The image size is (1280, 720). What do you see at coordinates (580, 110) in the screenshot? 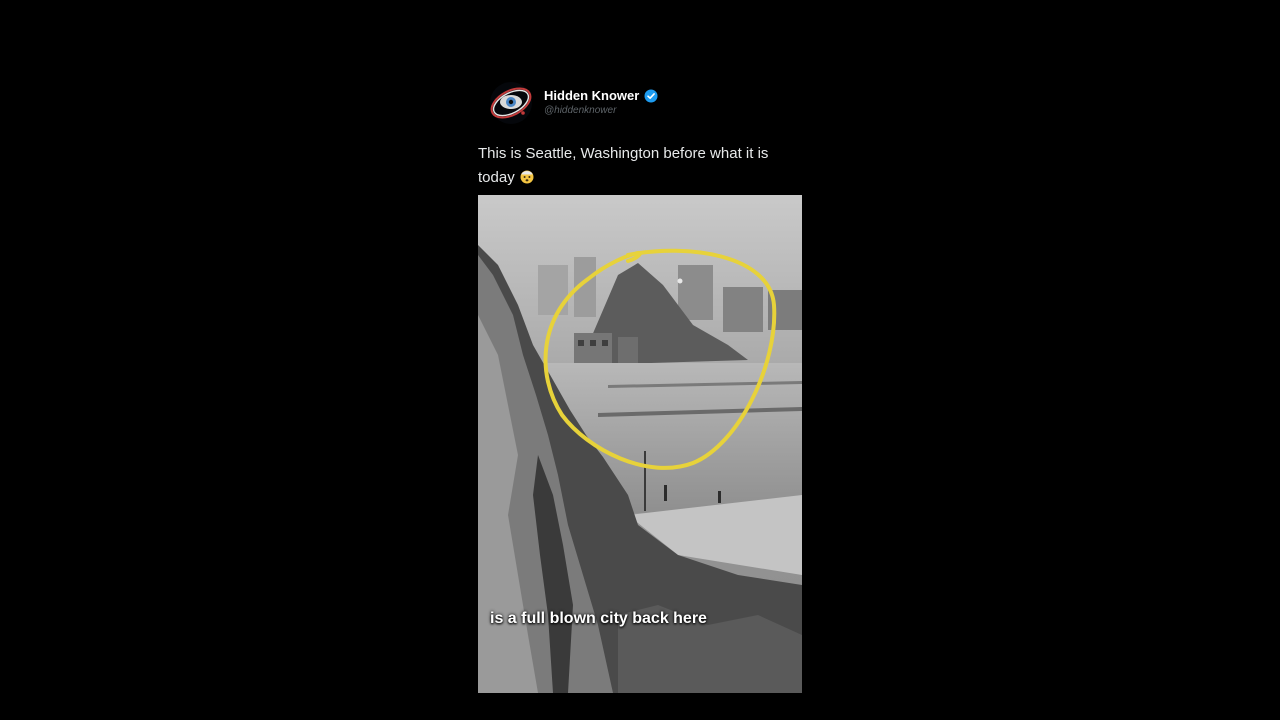
I see `author-handle: @hiddenknower` at bounding box center [580, 110].